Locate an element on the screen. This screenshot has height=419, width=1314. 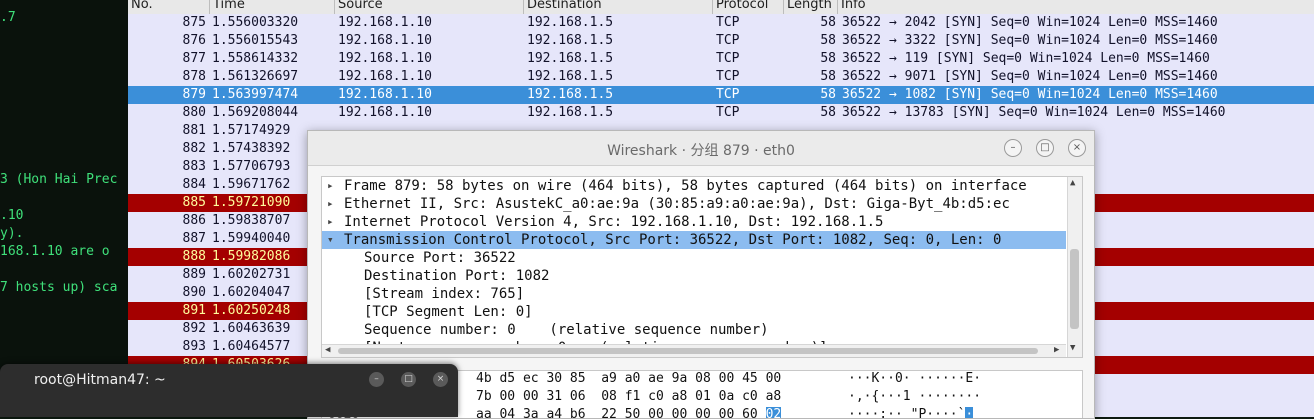
packet-time: 1.60463639 is located at coordinates (251, 328).